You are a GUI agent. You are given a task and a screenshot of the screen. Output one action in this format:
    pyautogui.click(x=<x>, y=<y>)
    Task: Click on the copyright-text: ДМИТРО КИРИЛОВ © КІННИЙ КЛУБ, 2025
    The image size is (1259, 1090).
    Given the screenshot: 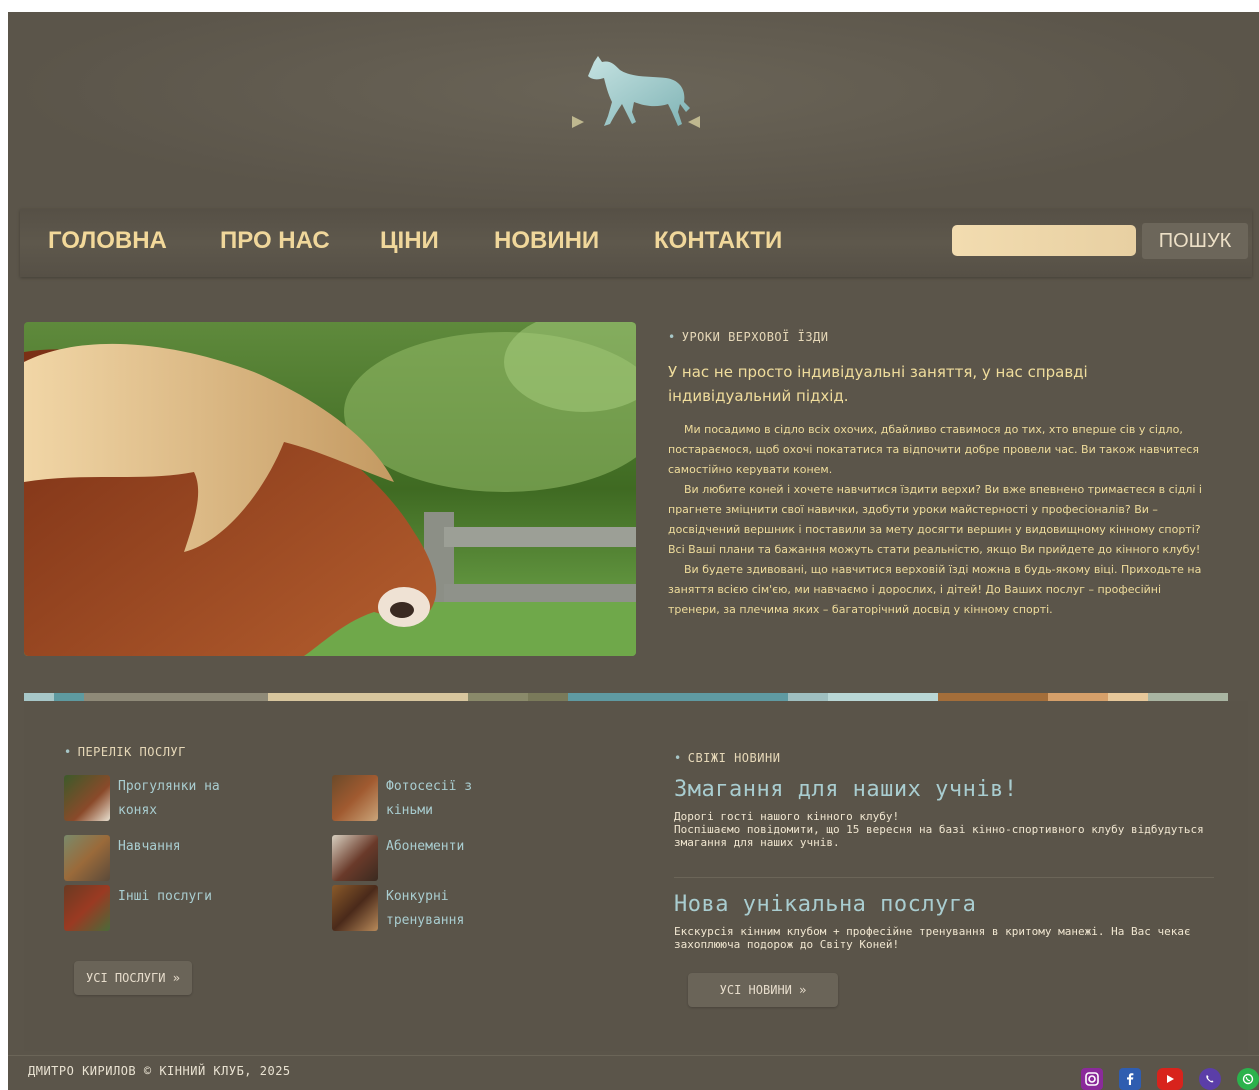 What is the action you would take?
    pyautogui.click(x=159, y=1071)
    